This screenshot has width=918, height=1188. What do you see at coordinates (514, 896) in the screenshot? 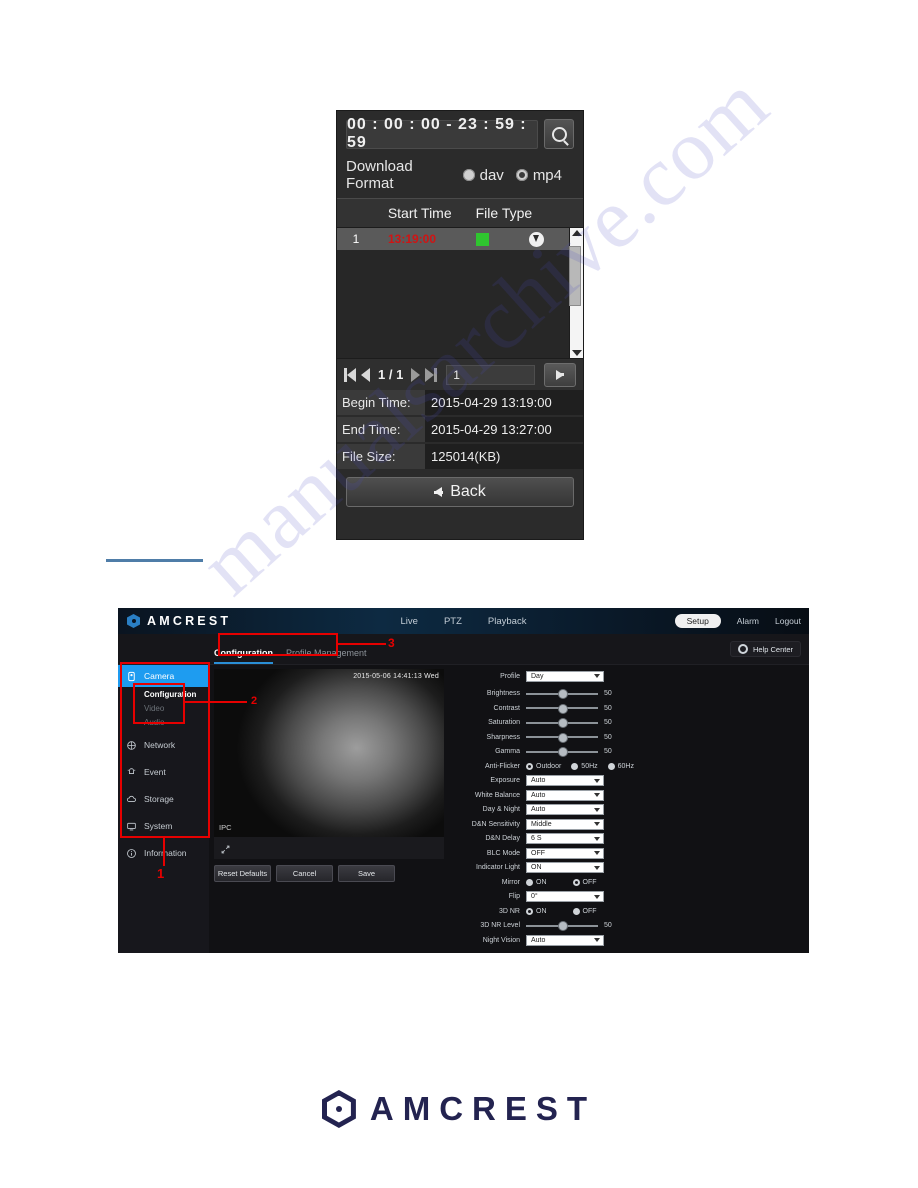
I see `label-flip: Flip` at bounding box center [514, 896].